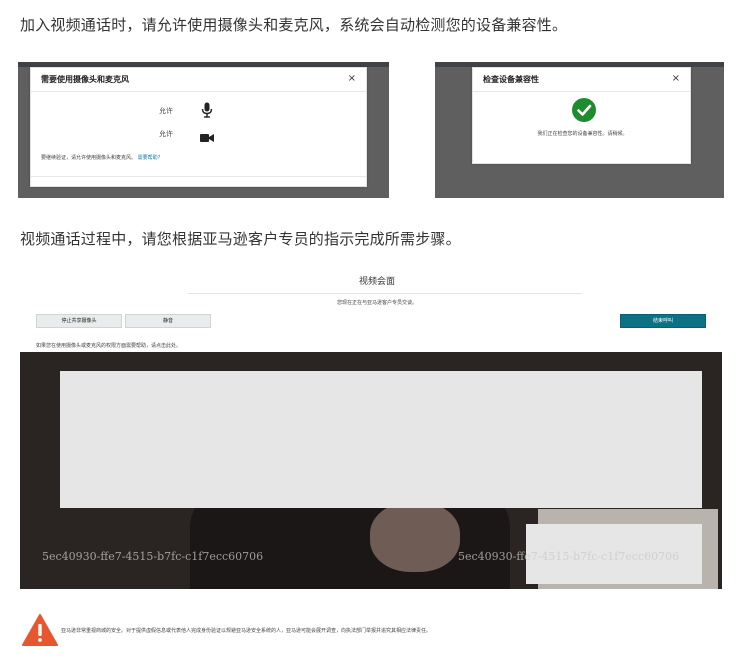 The image size is (754, 672). I want to click on meeting-title: 视频会面, so click(376, 282).